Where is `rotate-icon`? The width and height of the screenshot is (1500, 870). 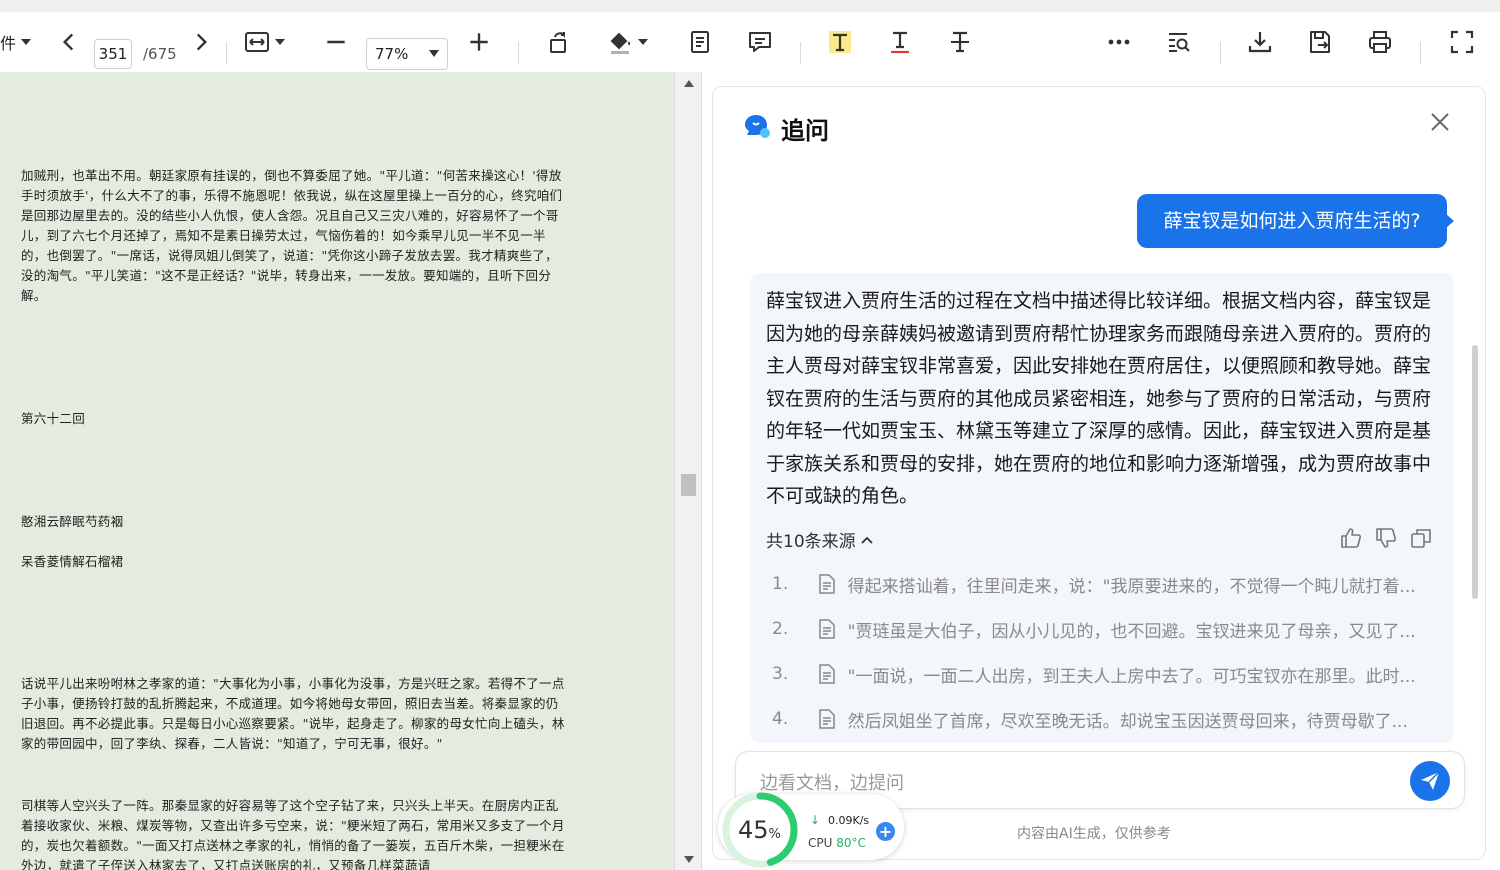
rotate-icon is located at coordinates (558, 42).